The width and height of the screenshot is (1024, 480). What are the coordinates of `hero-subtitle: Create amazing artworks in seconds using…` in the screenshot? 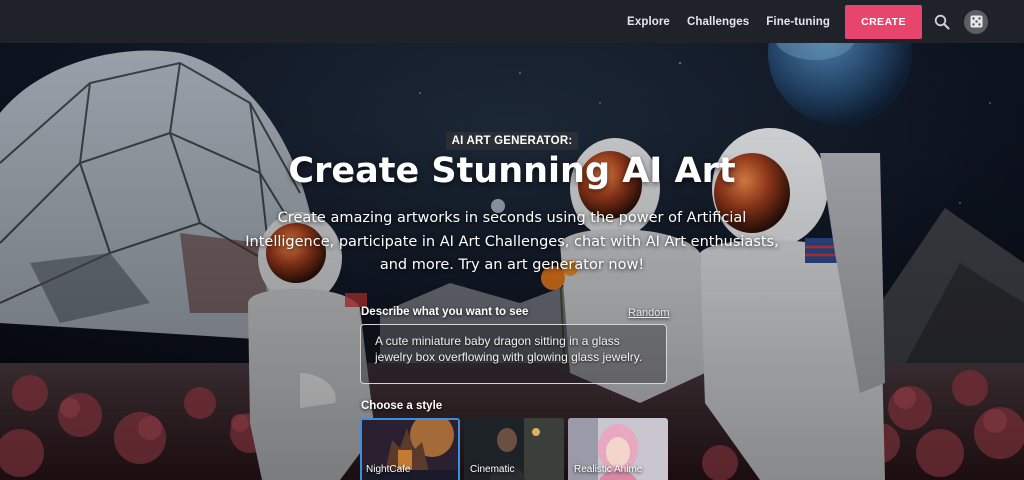 It's located at (512, 241).